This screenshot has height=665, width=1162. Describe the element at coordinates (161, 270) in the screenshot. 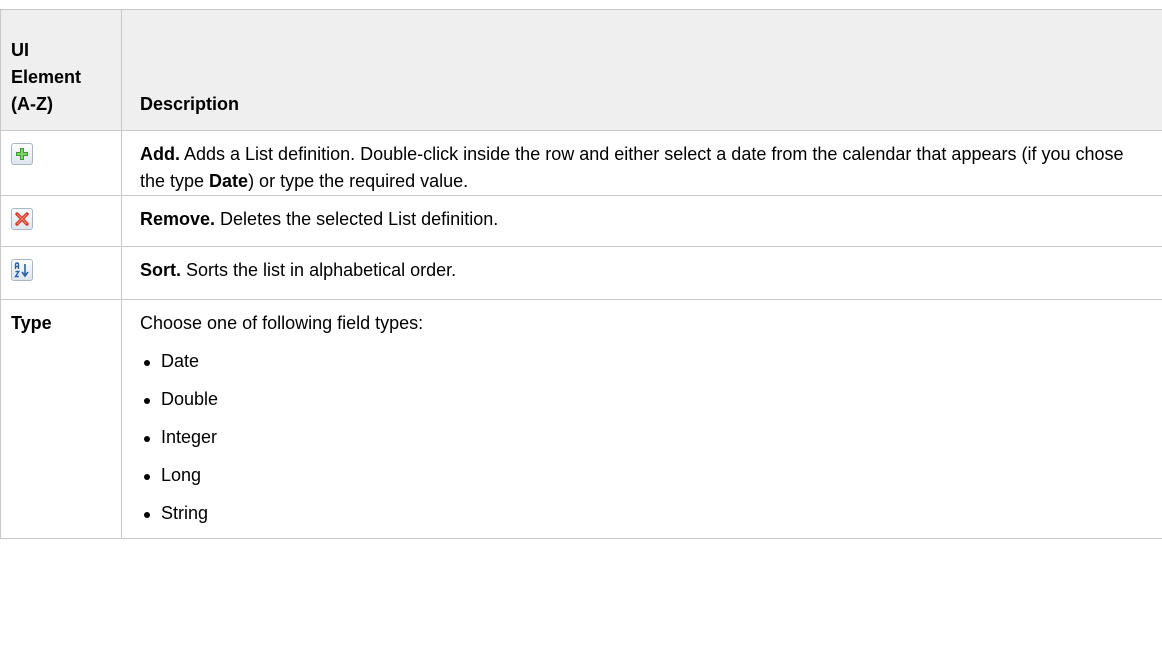

I see `sort-title: Sort.` at that location.